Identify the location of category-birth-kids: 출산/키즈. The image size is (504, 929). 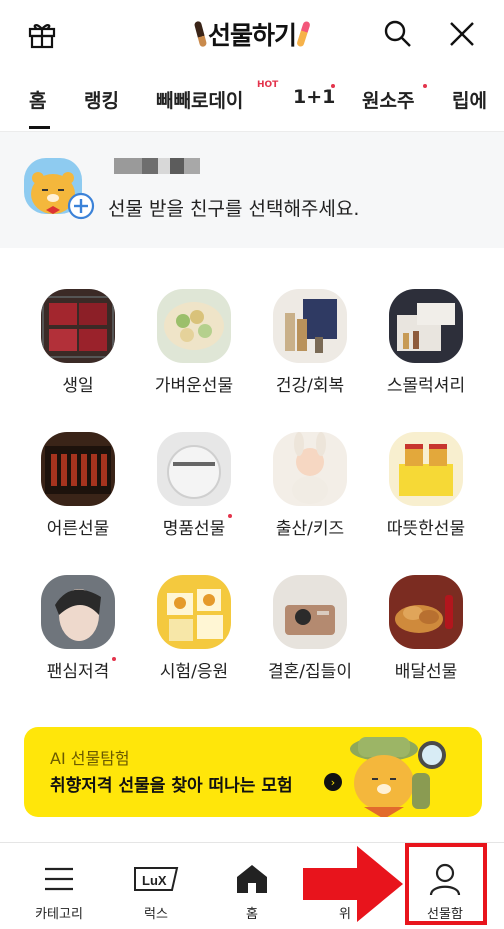
(310, 485).